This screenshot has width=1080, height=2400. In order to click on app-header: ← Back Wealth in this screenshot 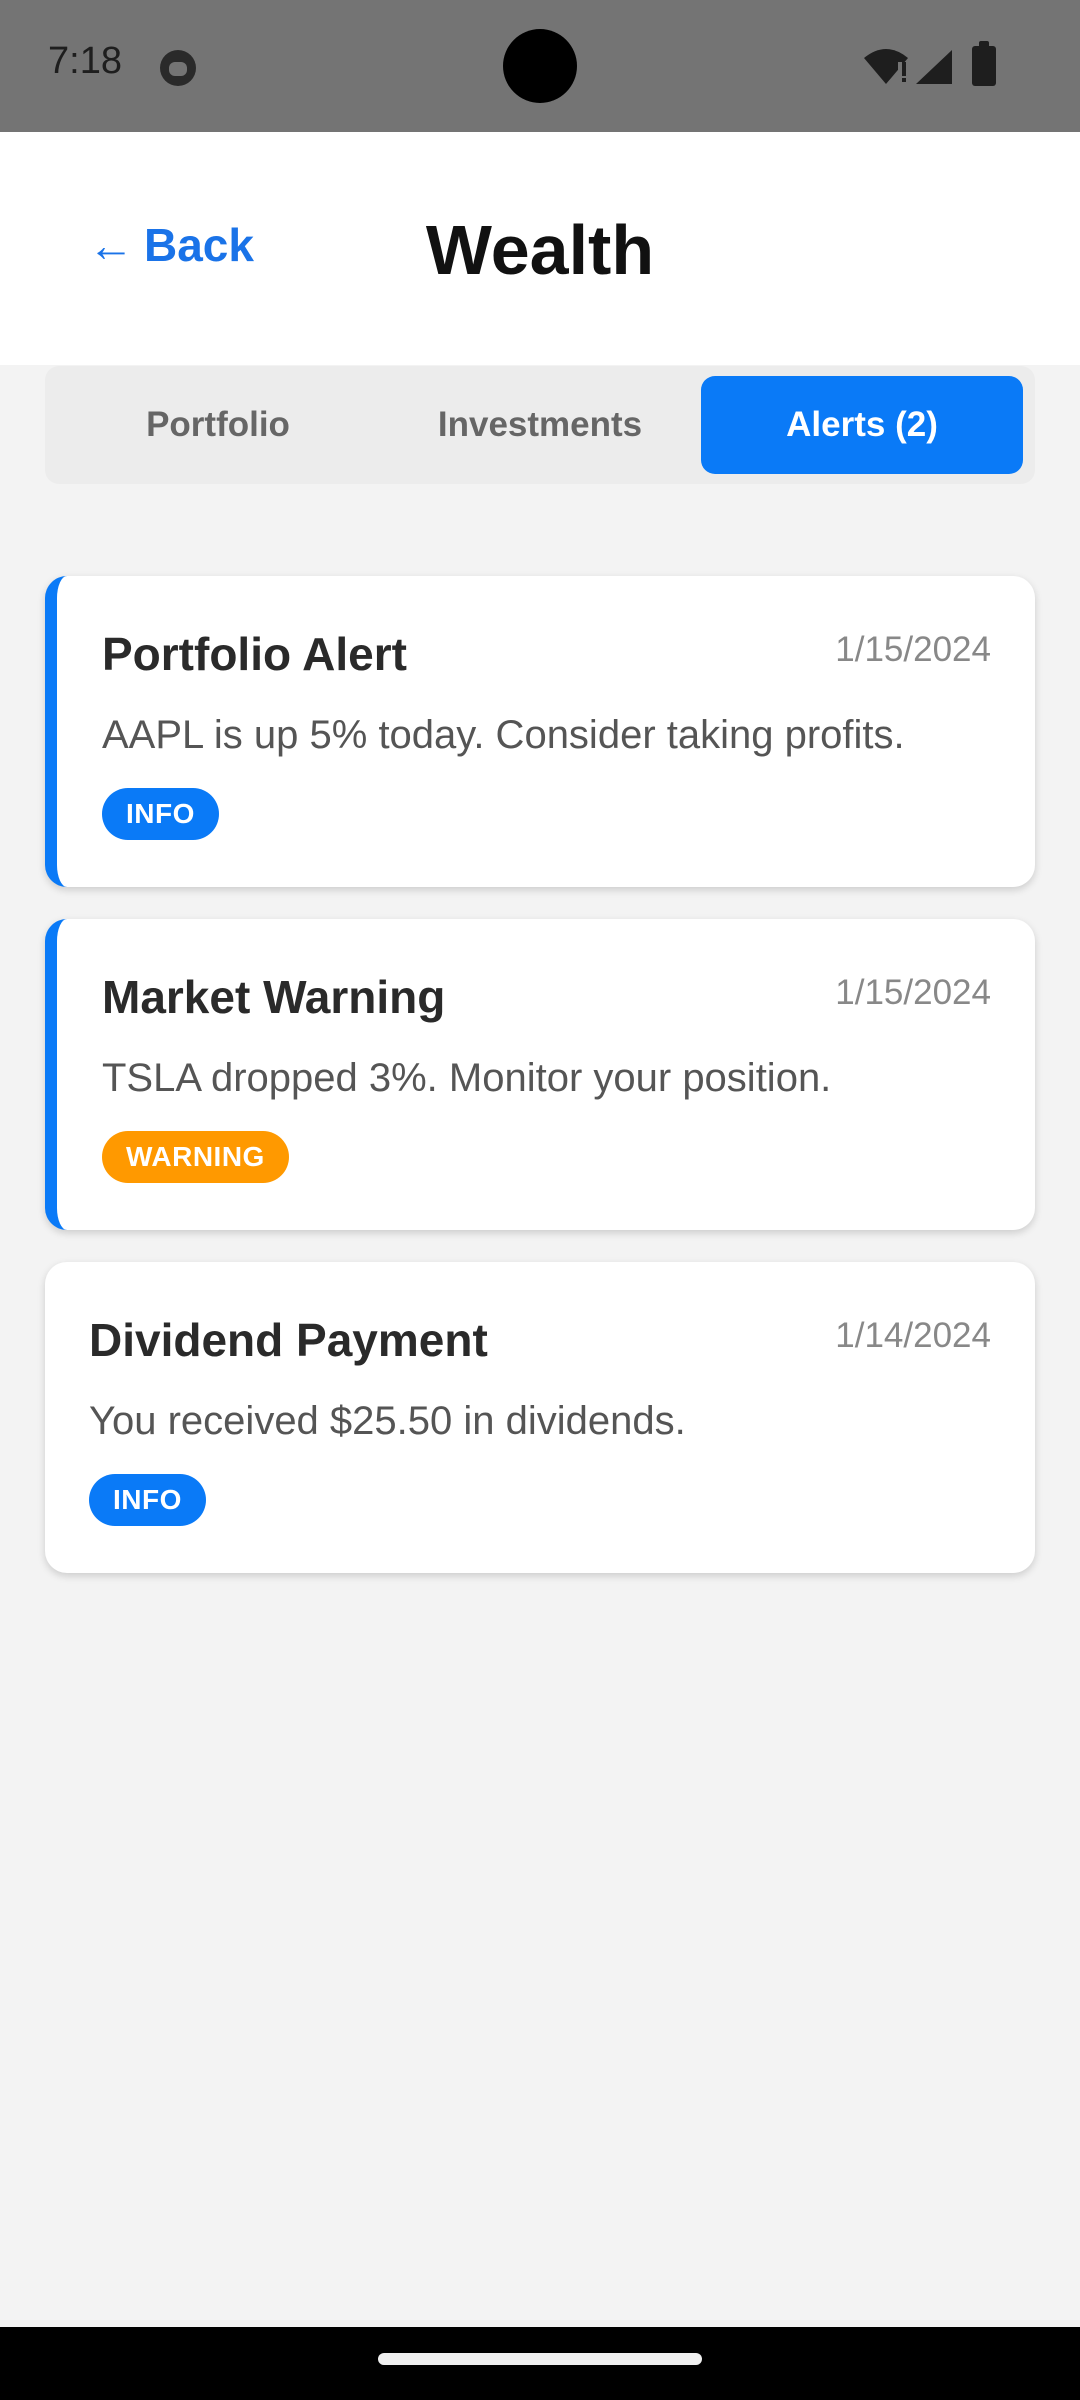, I will do `click(540, 248)`.